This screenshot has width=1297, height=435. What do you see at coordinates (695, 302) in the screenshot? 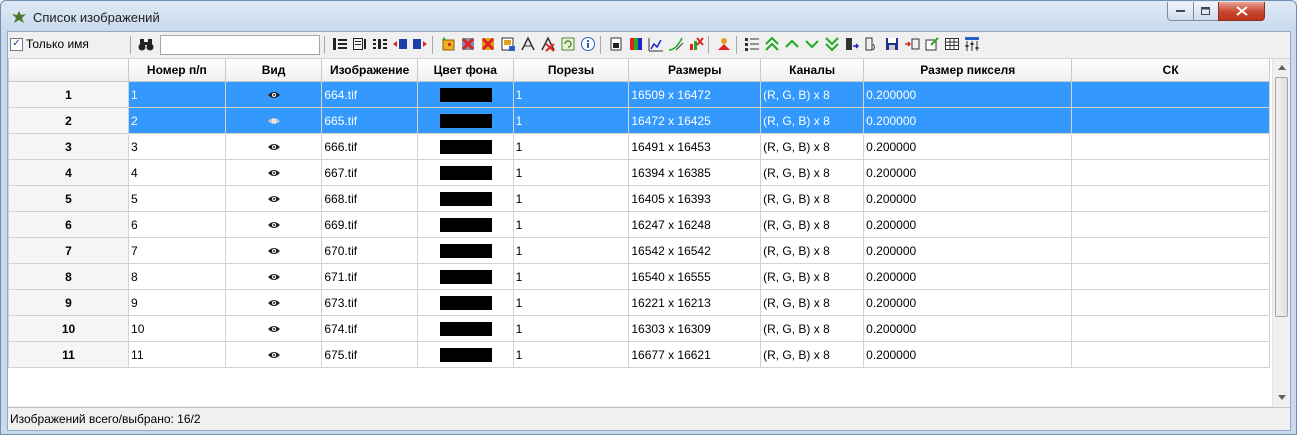
I see `cell-size: 16221 x 16213` at bounding box center [695, 302].